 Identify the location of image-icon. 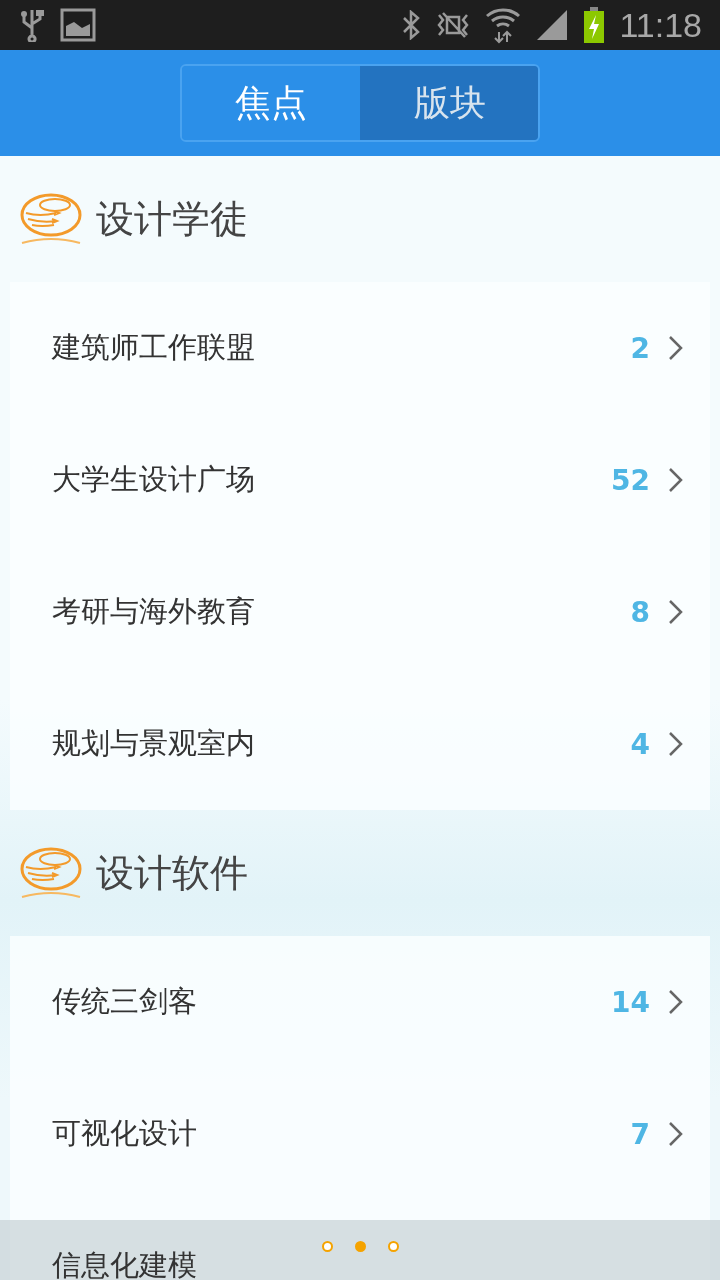
(78, 25).